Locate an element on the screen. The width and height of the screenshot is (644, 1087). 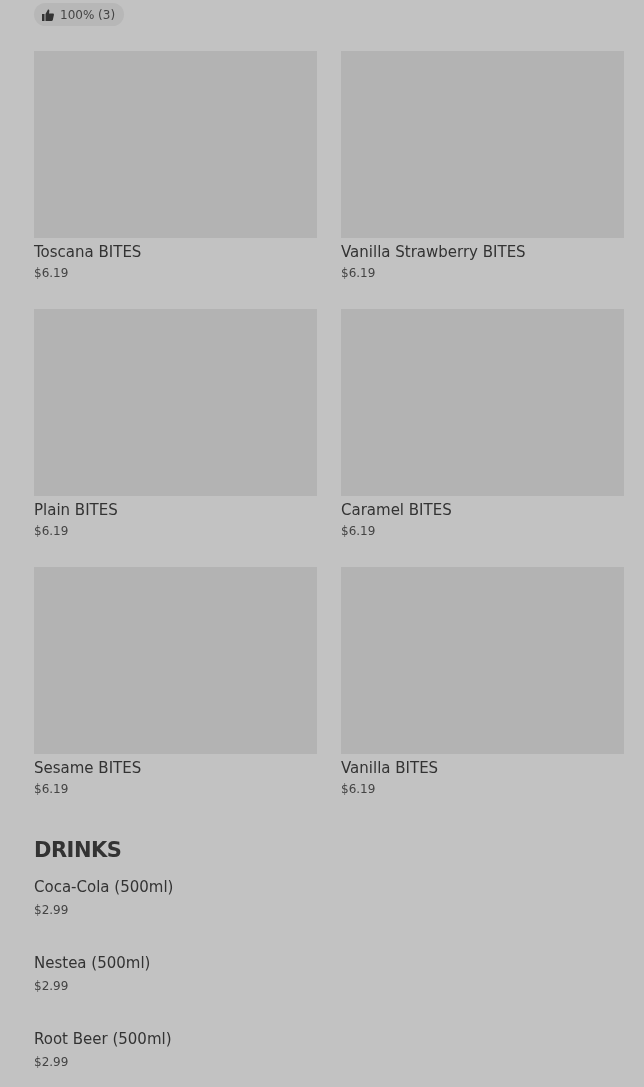
rating-text: 100% (3) is located at coordinates (88, 14).